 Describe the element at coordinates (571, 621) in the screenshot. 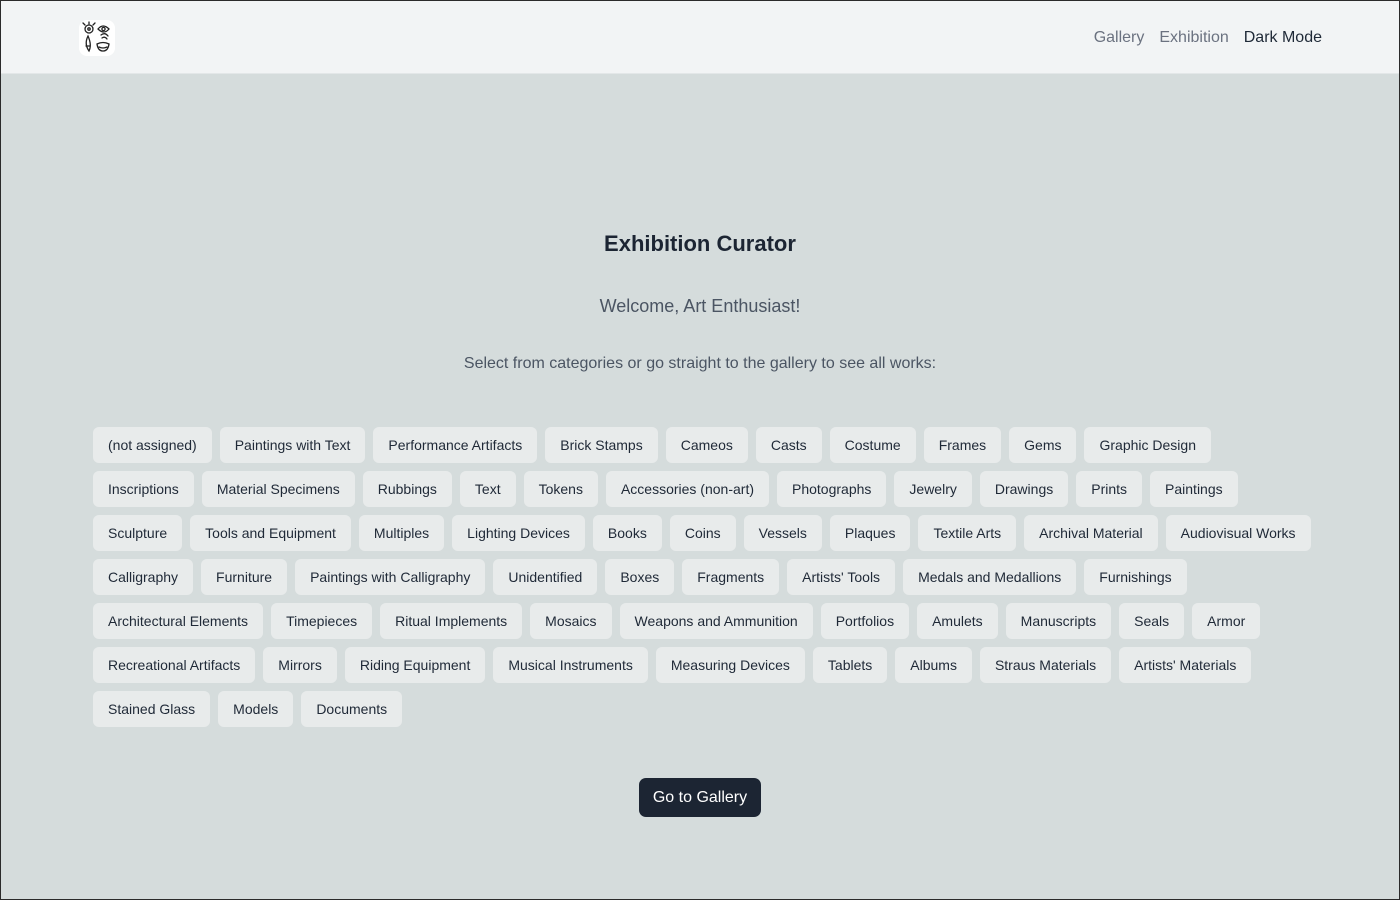

I see `category-chip: Mosaics` at that location.